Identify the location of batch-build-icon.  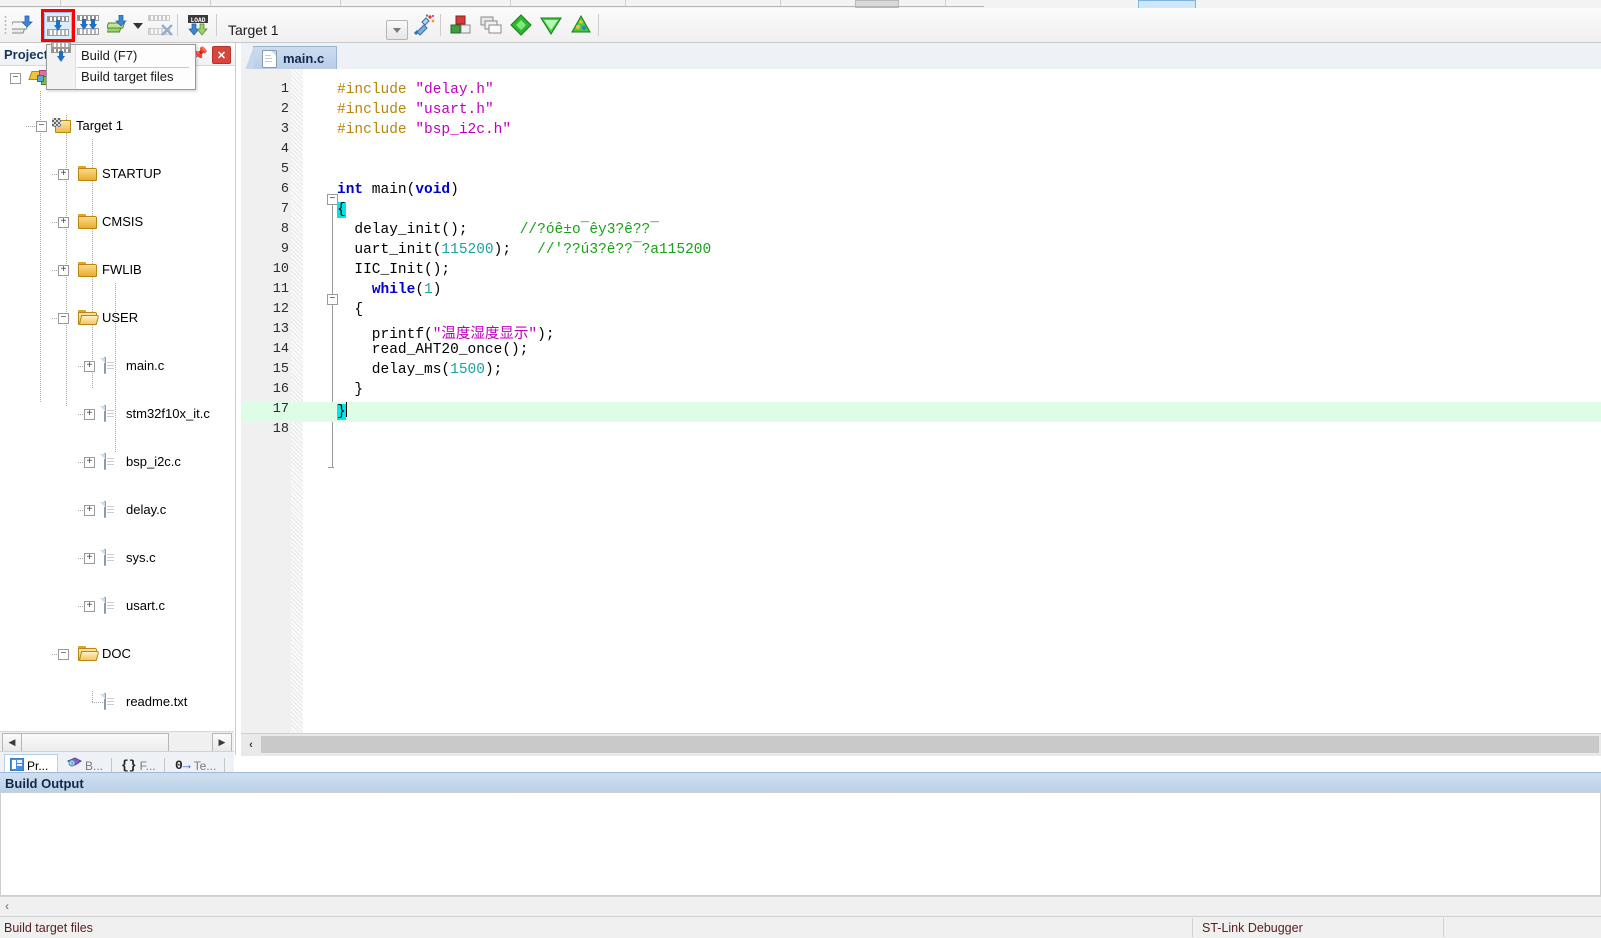
(118, 25).